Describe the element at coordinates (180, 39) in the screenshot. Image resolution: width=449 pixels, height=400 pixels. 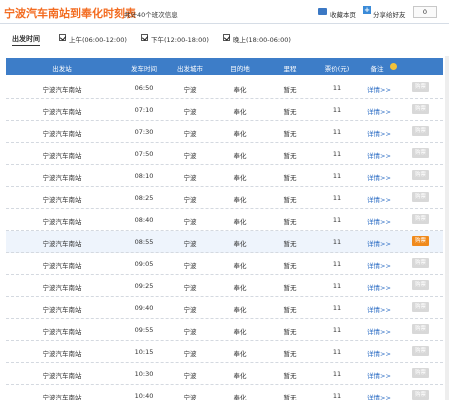
I see `afternoon-checkbox-label: 下午(12:00-18:00)` at that location.